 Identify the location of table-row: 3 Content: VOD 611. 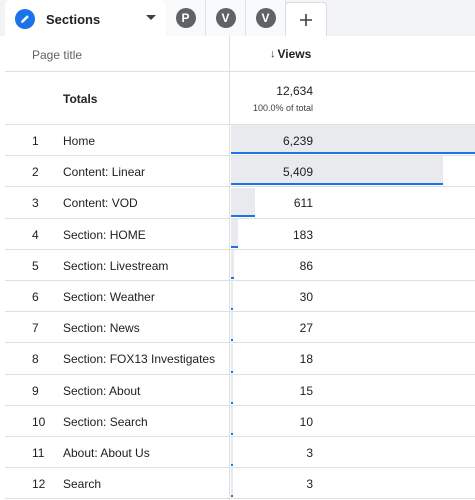
(240, 203).